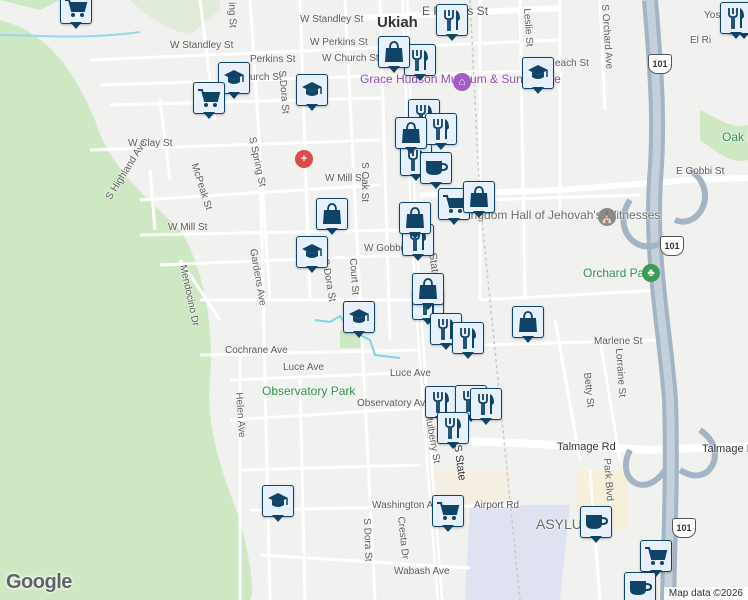 The width and height of the screenshot is (748, 600). I want to click on street-label: ing St, so click(232, 15).